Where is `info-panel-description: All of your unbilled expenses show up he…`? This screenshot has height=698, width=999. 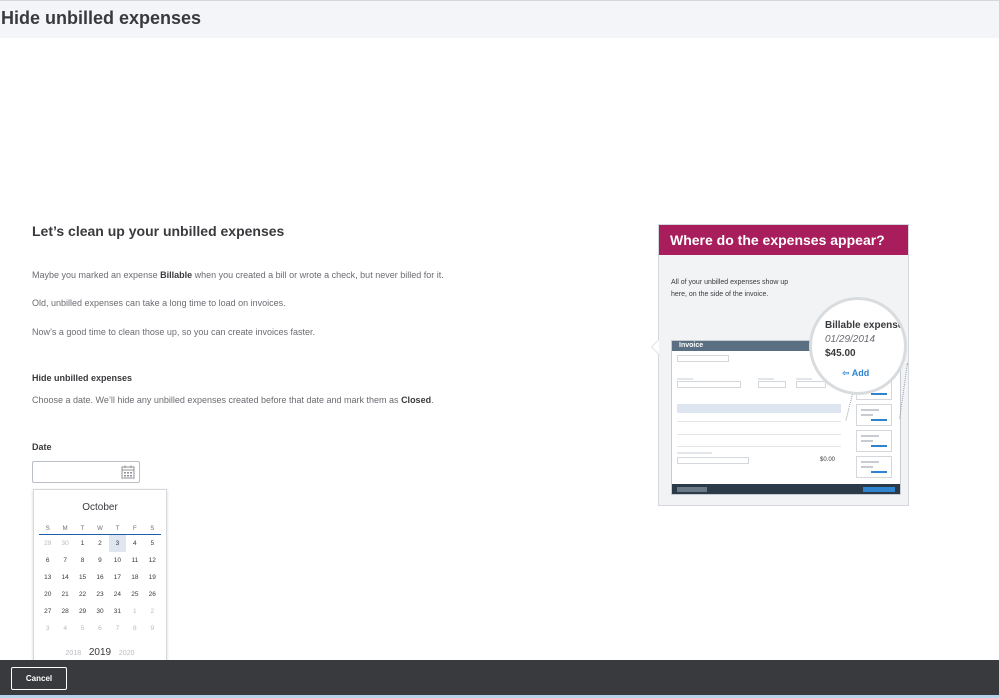 info-panel-description: All of your unbilled expenses show up he… is located at coordinates (730, 288).